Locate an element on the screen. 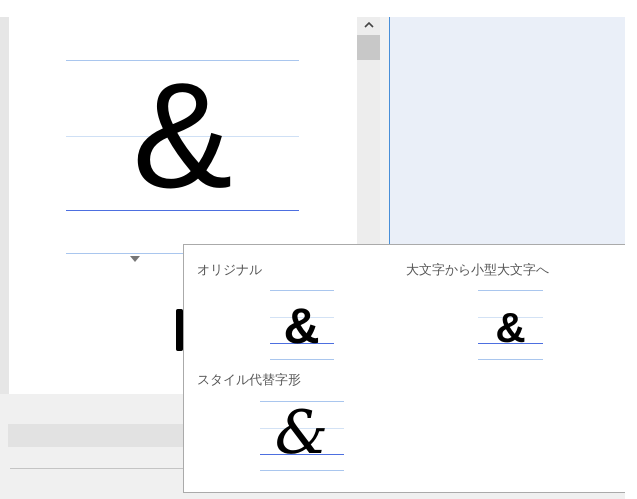 This screenshot has height=499, width=637. dropdown-triangle-icon is located at coordinates (135, 259).